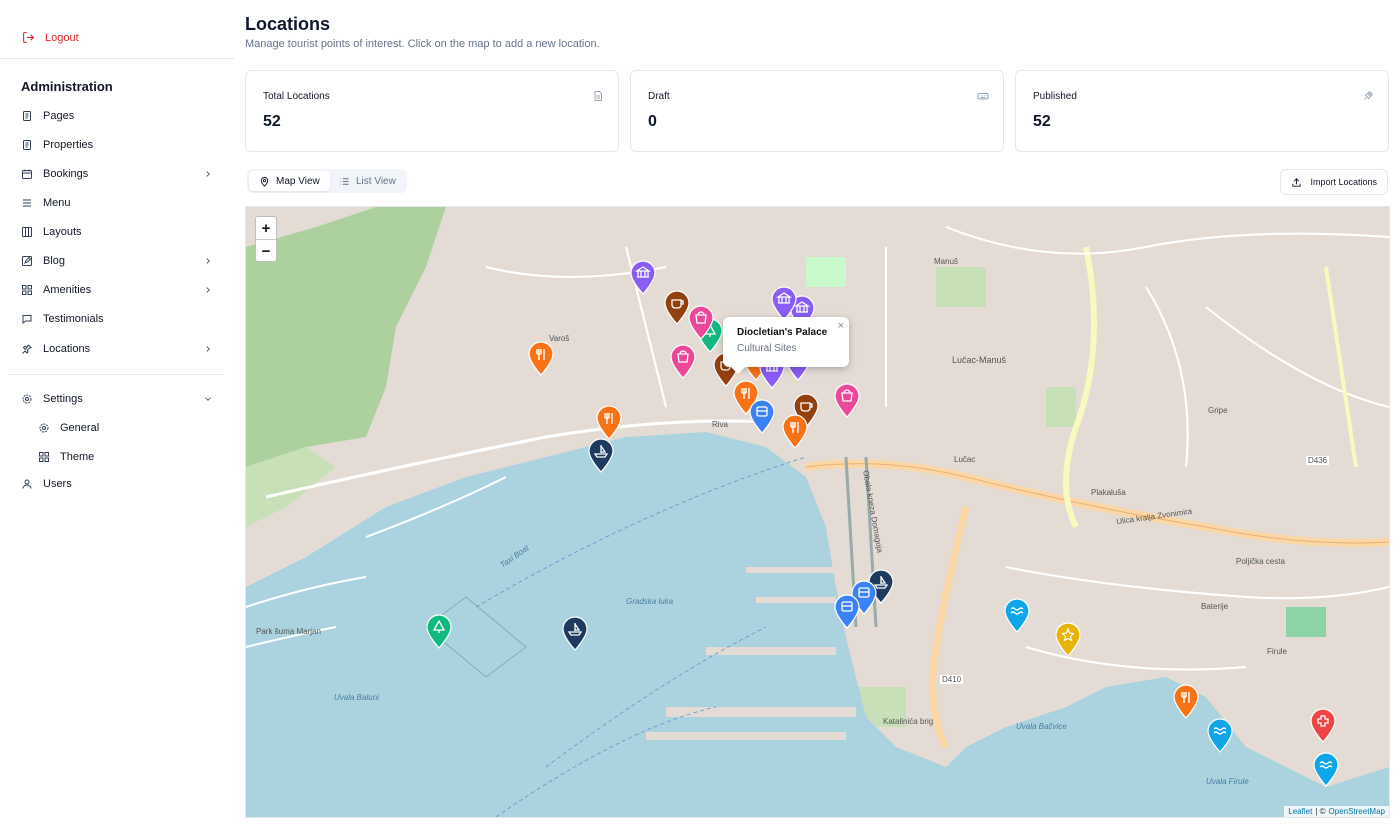 Image resolution: width=1400 pixels, height=829 pixels. Describe the element at coordinates (117, 116) in the screenshot. I see `sidebar-item-pages: Pages` at that location.